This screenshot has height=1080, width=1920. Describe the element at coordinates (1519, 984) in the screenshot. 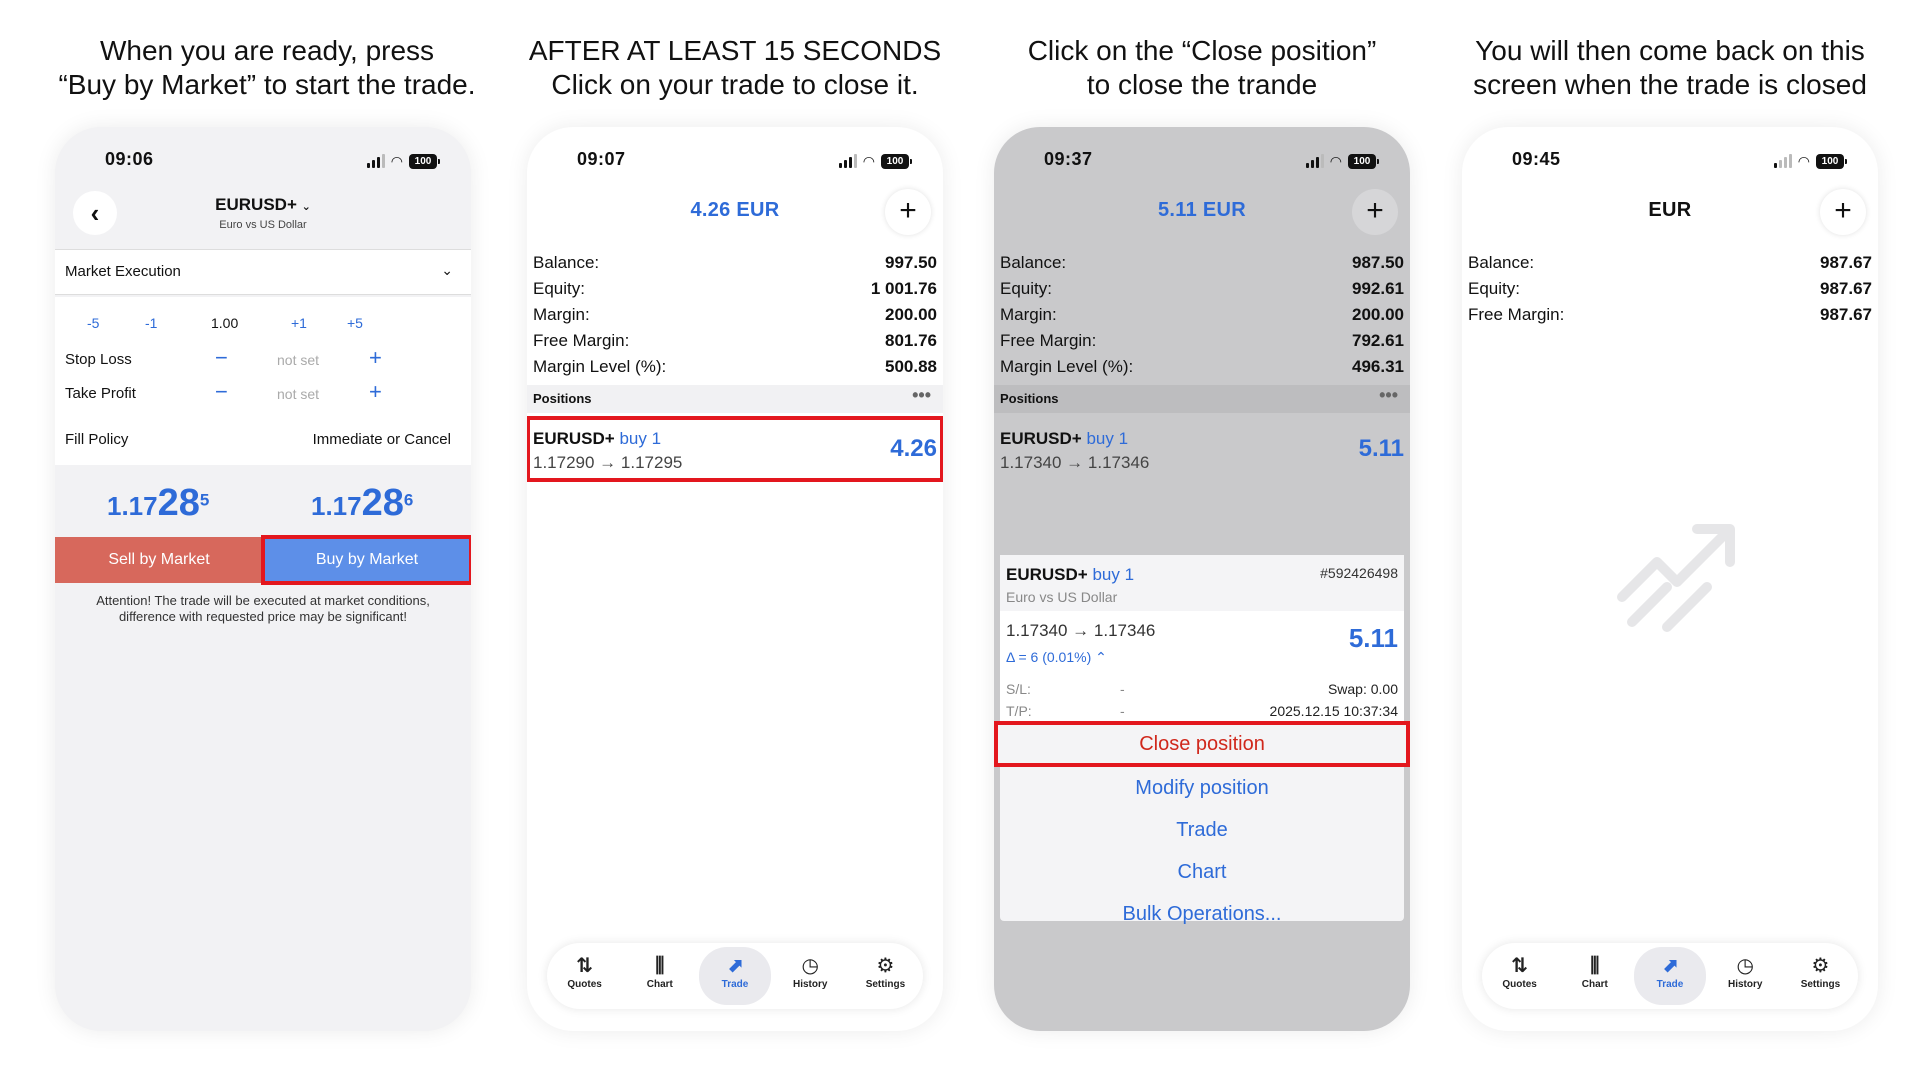

I see `tab-label: Quotes` at that location.